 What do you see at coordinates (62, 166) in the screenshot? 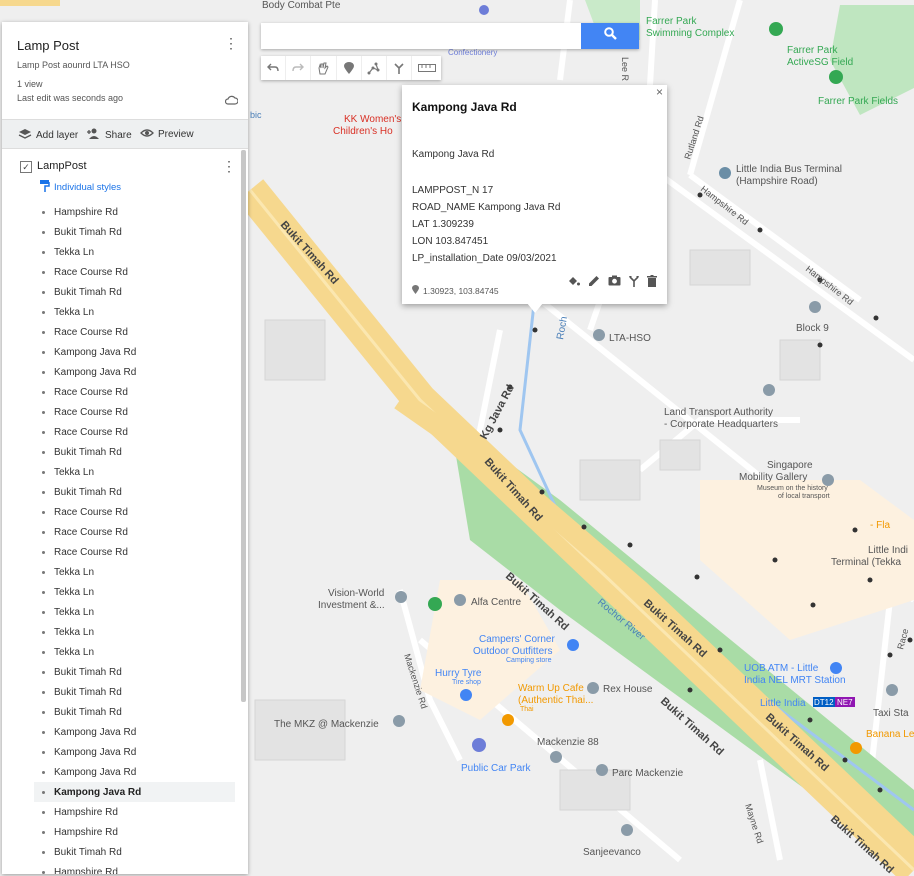
I see `layer-name: LampPost` at bounding box center [62, 166].